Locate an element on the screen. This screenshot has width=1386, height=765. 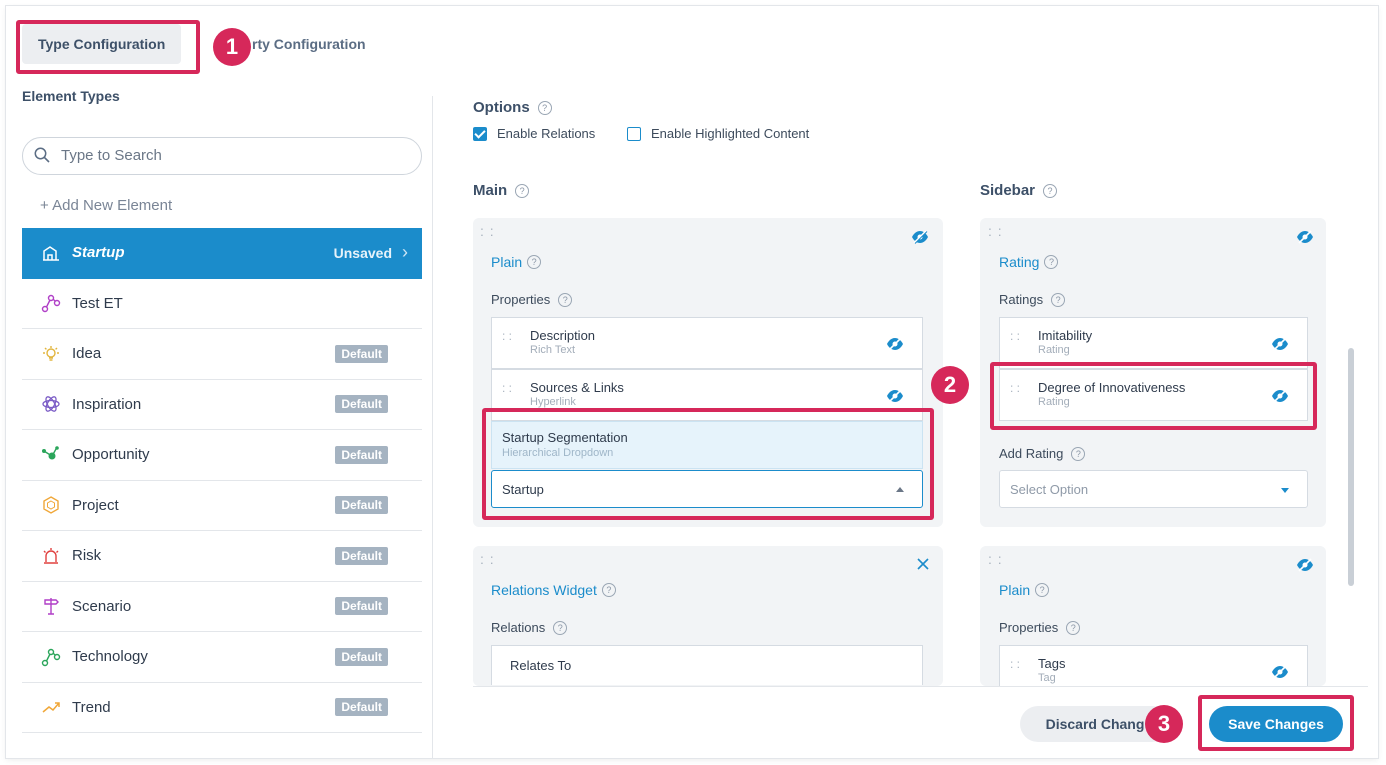
callout-badge-1: 1 is located at coordinates (232, 47).